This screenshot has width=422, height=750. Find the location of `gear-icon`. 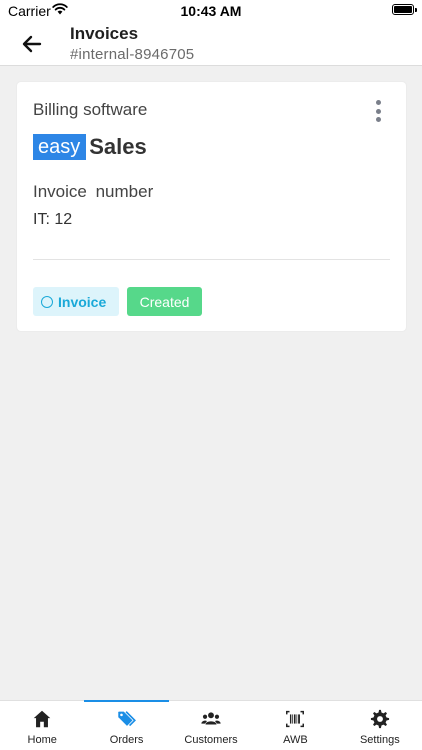

gear-icon is located at coordinates (379, 719).